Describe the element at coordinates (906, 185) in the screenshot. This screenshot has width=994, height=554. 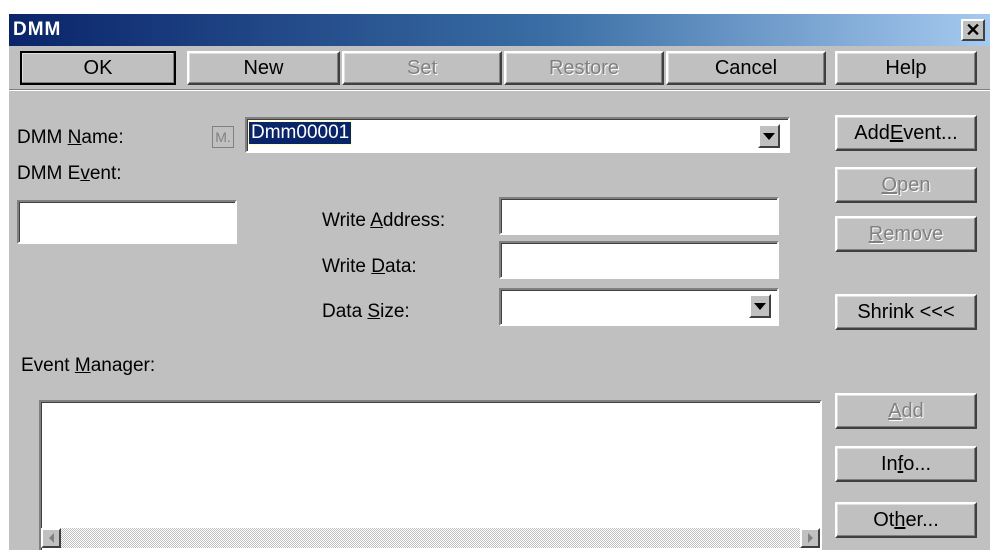
I see `open-button: Open` at that location.